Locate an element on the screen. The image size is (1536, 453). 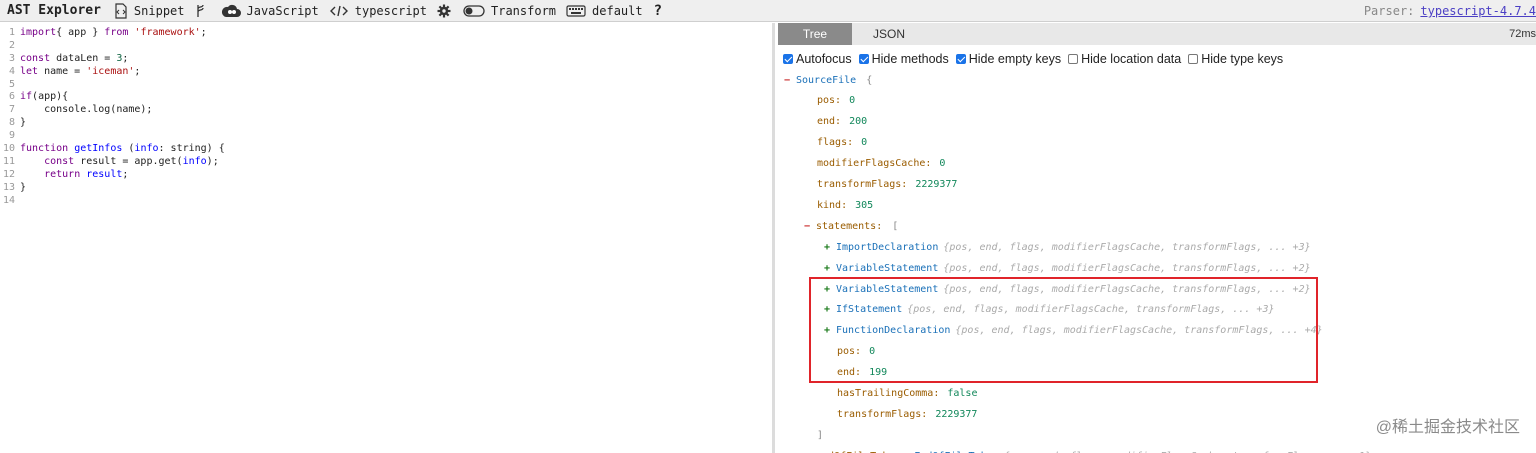
fork-button is located at coordinates (203, 11).